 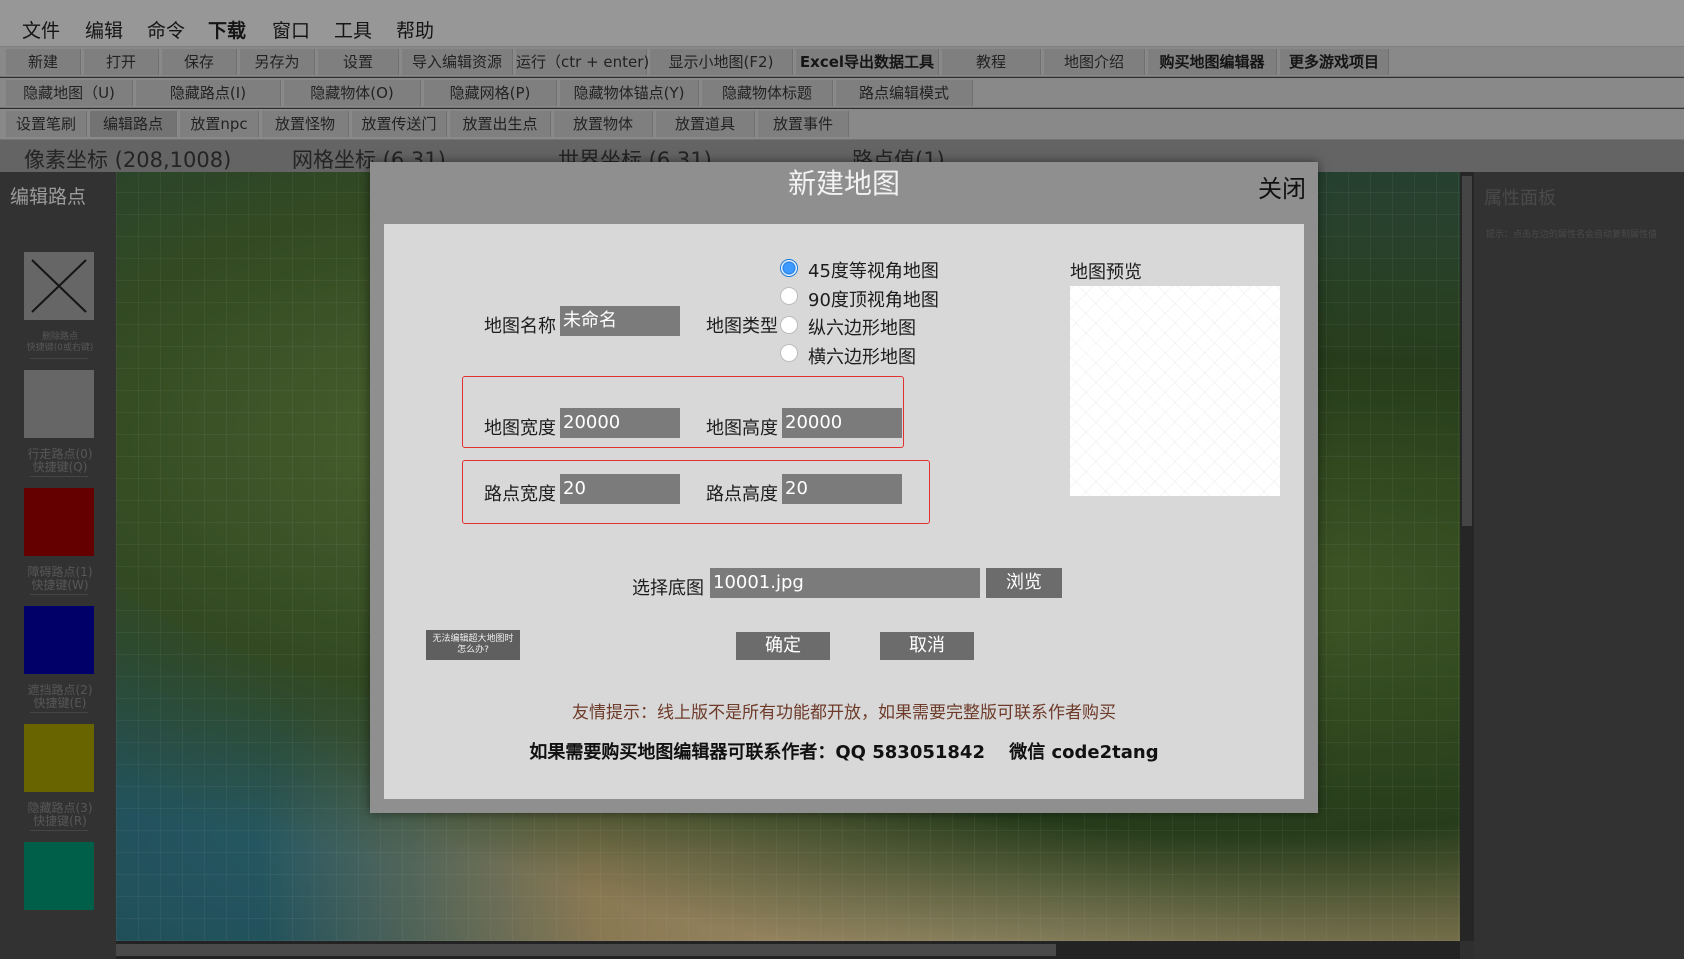 I want to click on map-name-label: 地图名称, so click(x=520, y=326).